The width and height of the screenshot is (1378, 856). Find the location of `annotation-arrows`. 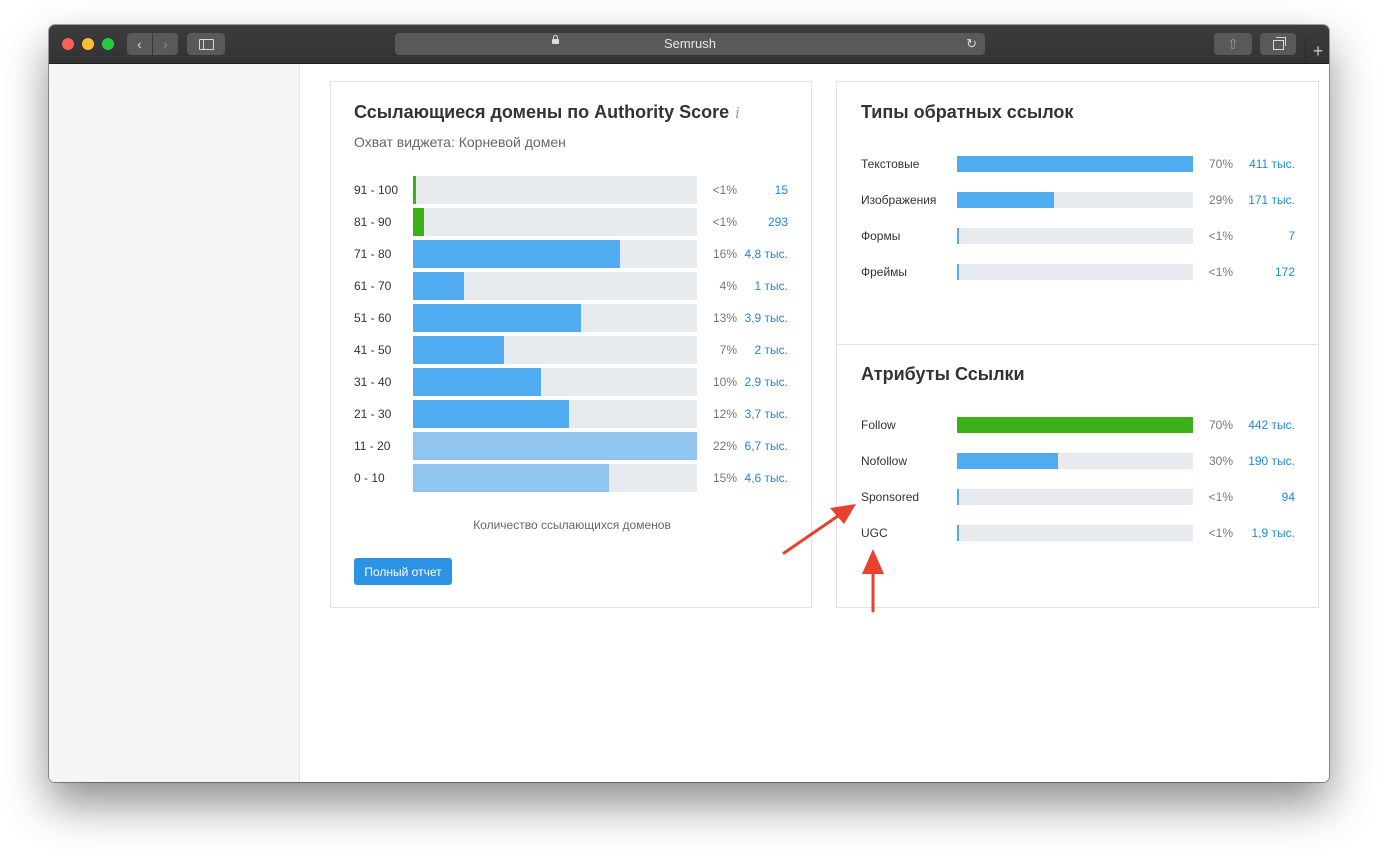

annotation-arrows is located at coordinates (833, 558).